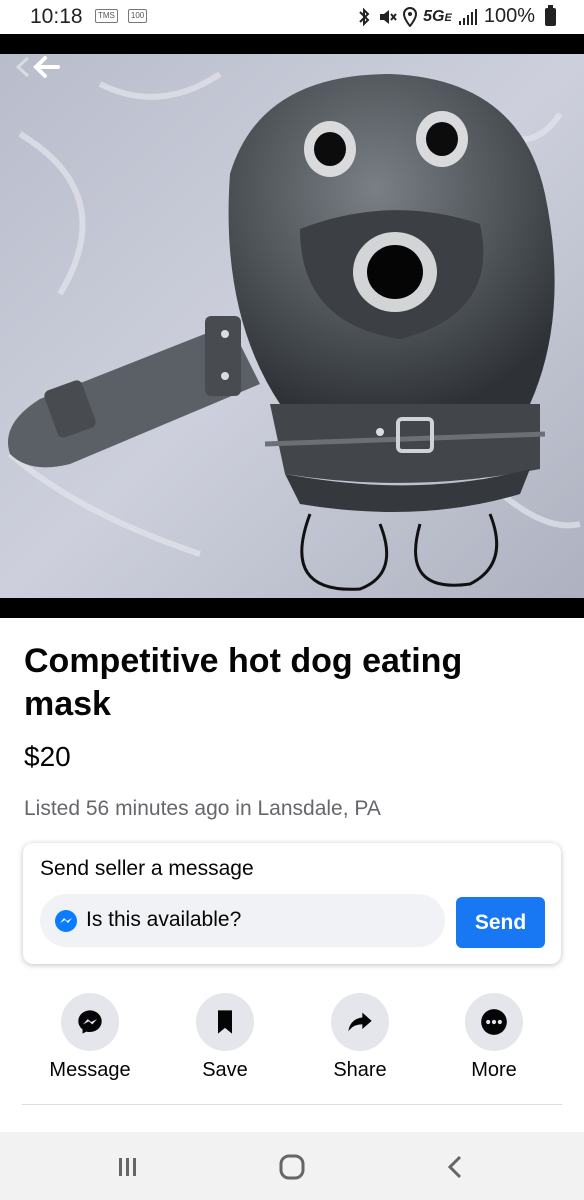  I want to click on battery-percent: 100%, so click(509, 16).